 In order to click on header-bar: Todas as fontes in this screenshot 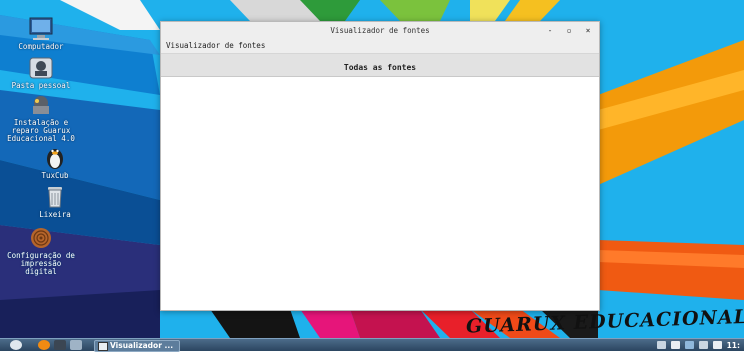, I will do `click(380, 65)`.